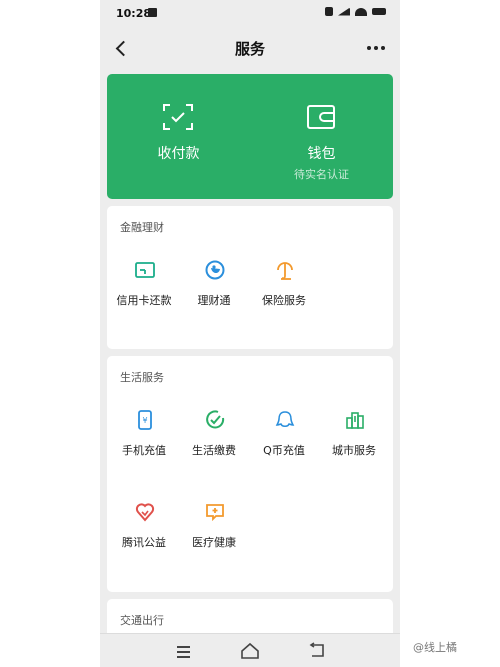 This screenshot has height=667, width=500. What do you see at coordinates (178, 136) in the screenshot?
I see `receive-pay-button: 收付款` at bounding box center [178, 136].